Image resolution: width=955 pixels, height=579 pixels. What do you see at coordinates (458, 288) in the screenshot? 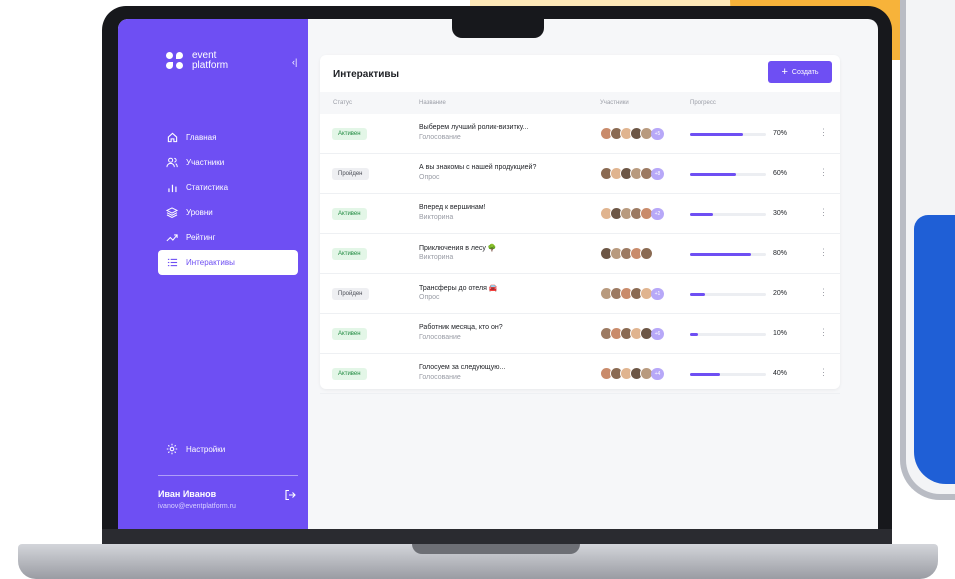
I see `interactive-name: Трансферы до отеля 🚘` at bounding box center [458, 288].